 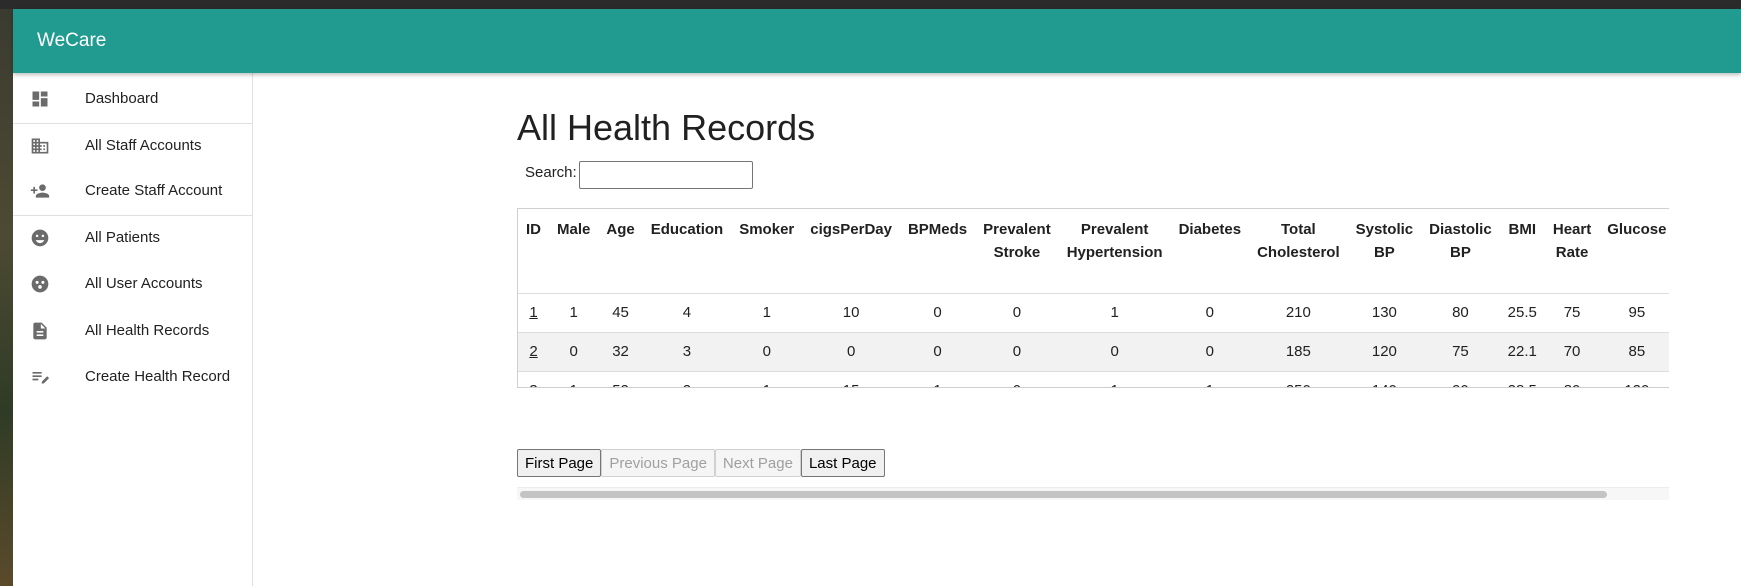 What do you see at coordinates (158, 376) in the screenshot?
I see `sidebar-item-label: Create Health Record` at bounding box center [158, 376].